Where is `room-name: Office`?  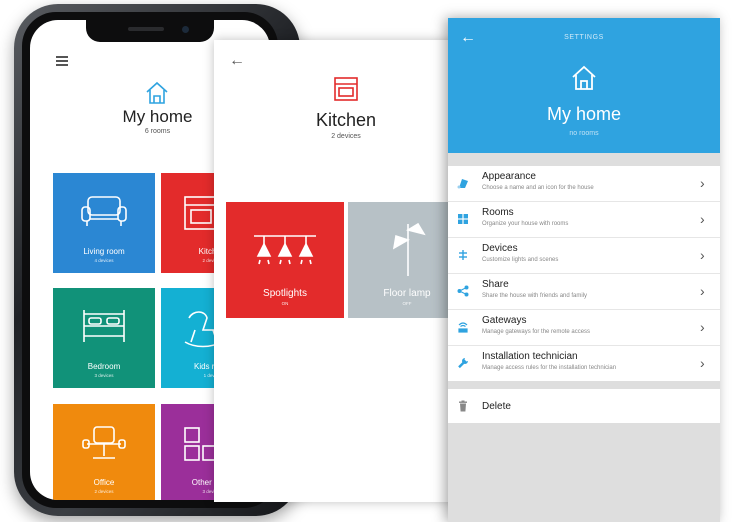 room-name: Office is located at coordinates (104, 482).